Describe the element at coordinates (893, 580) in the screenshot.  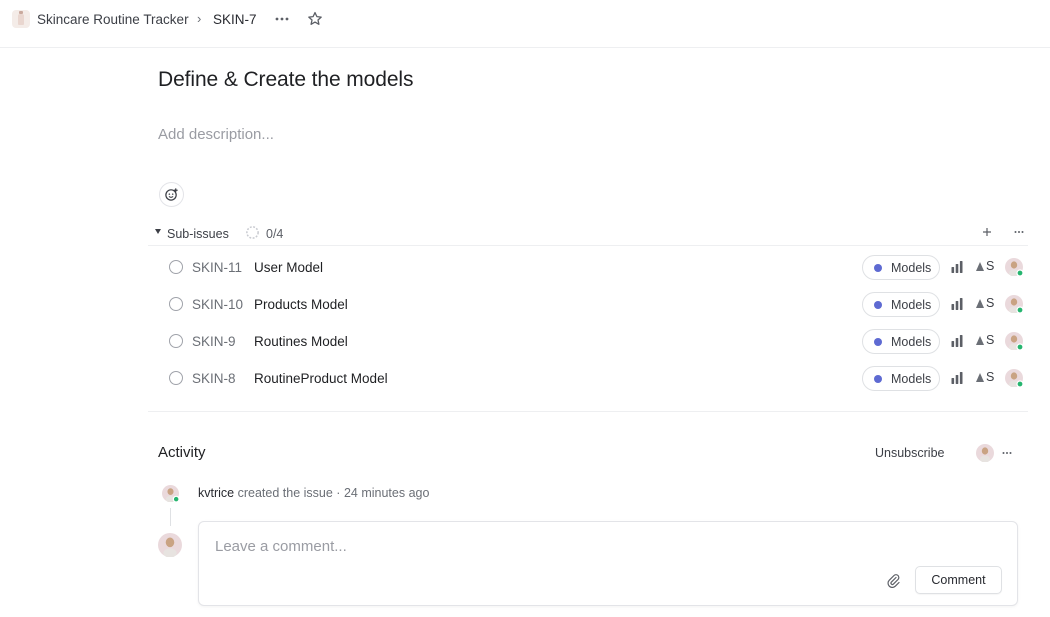
I see `paperclip-icon` at that location.